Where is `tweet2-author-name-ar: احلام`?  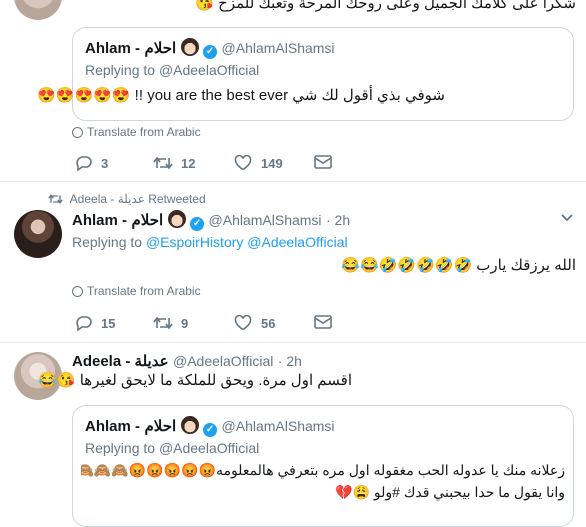 tweet2-author-name-ar: احلام is located at coordinates (147, 220).